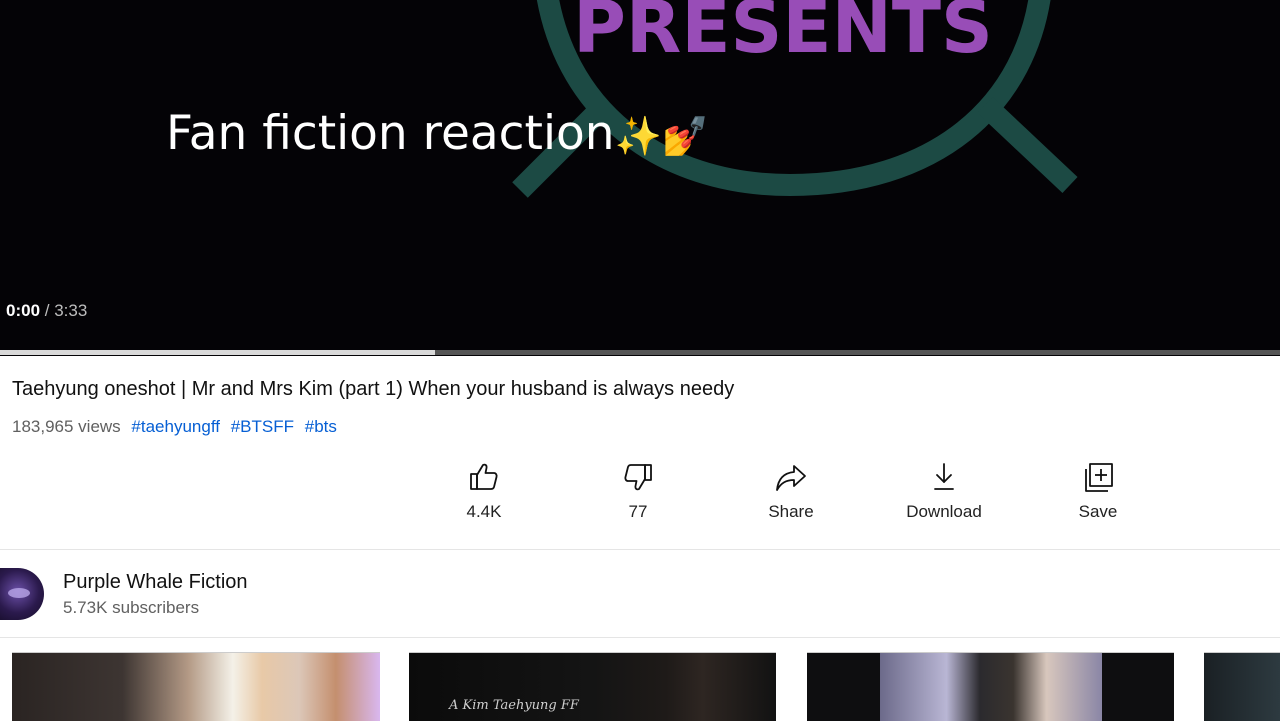 The image size is (1280, 721). Describe the element at coordinates (514, 705) in the screenshot. I see `thumbnail-caption: A Kim Taehyung FF` at that location.